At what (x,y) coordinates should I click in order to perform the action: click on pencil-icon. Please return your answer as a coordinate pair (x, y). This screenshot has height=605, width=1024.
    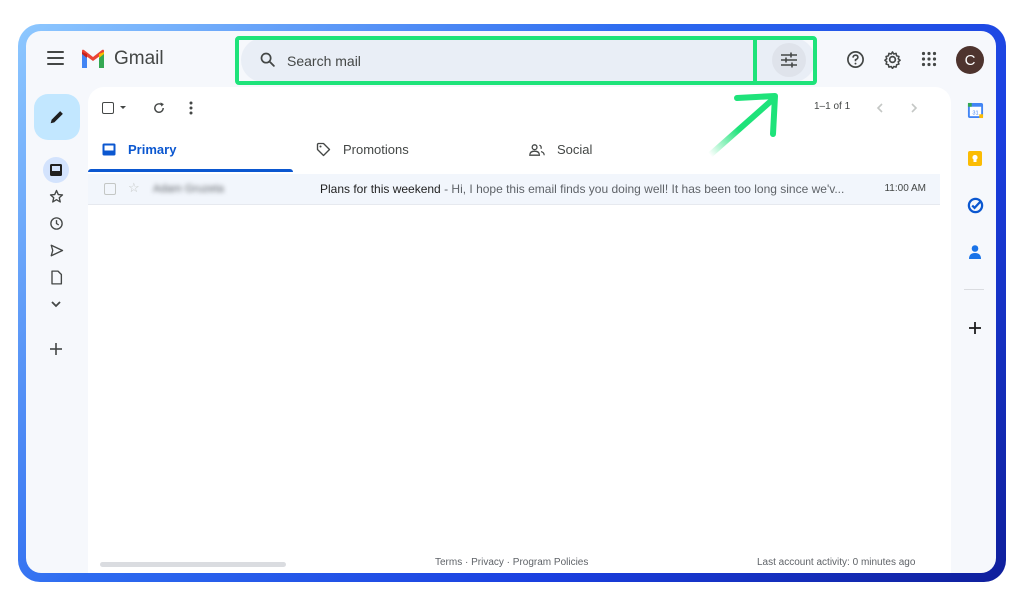
    Looking at the image, I should click on (56, 117).